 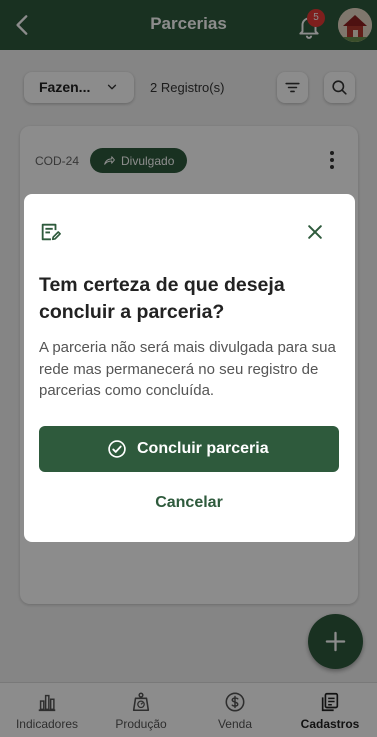 I want to click on close-icon, so click(x=315, y=232).